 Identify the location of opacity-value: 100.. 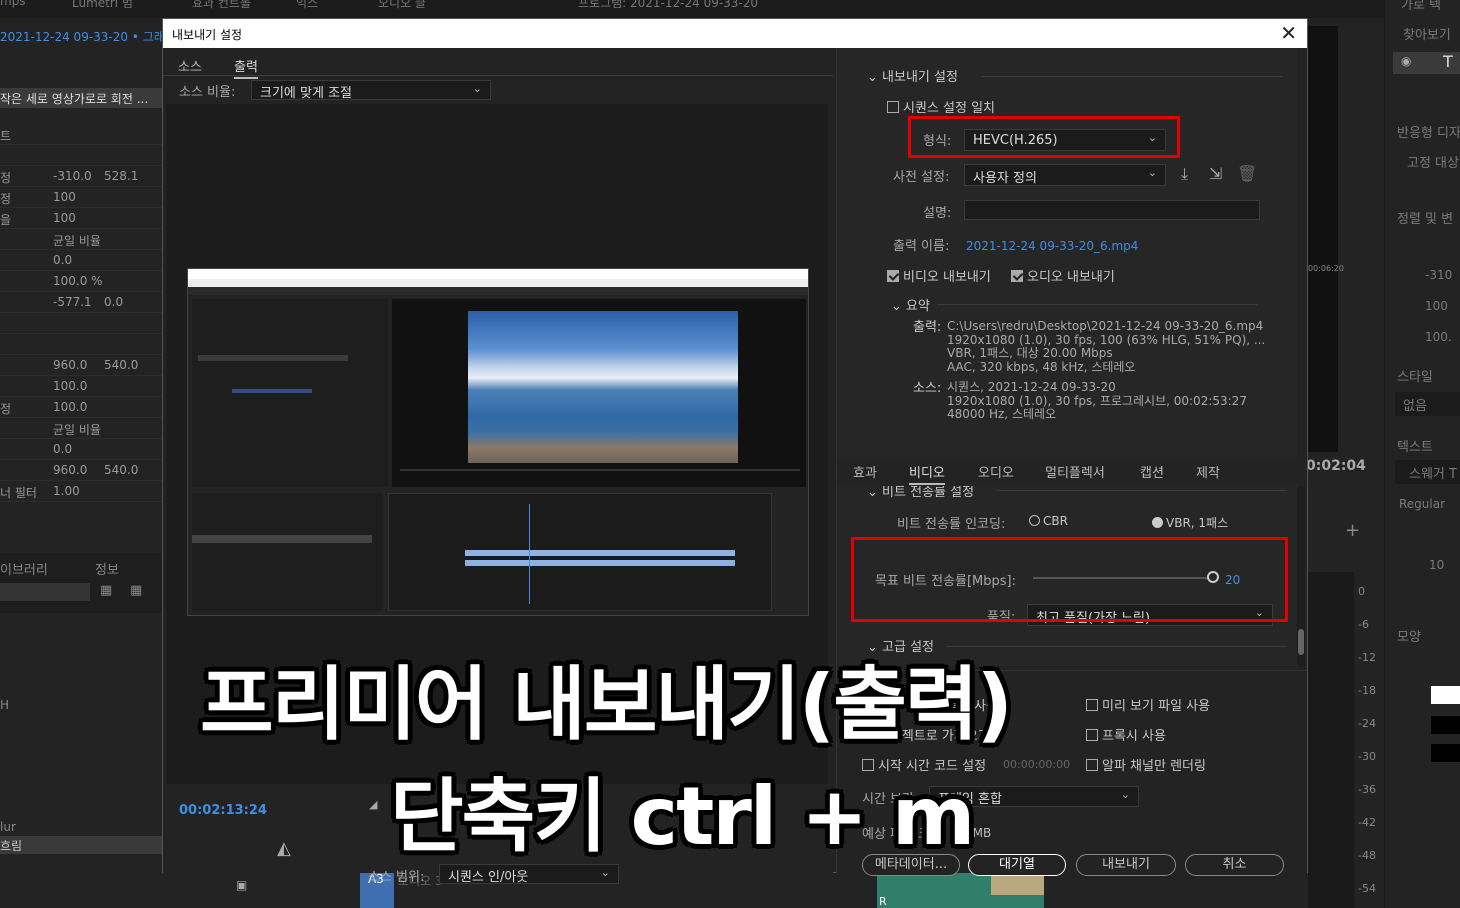
(1438, 337).